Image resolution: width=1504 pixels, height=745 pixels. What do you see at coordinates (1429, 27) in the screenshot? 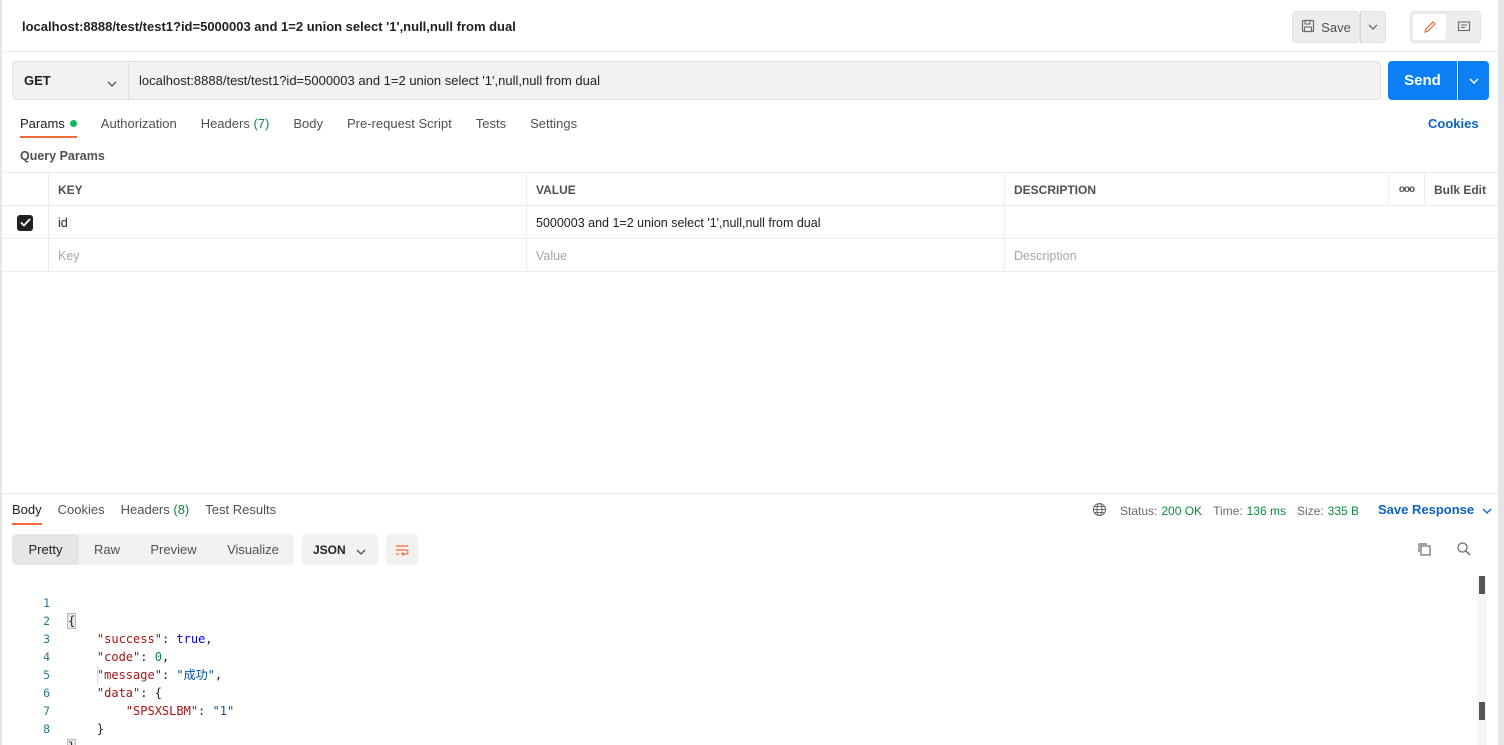
I see `edit-pencil-icon` at bounding box center [1429, 27].